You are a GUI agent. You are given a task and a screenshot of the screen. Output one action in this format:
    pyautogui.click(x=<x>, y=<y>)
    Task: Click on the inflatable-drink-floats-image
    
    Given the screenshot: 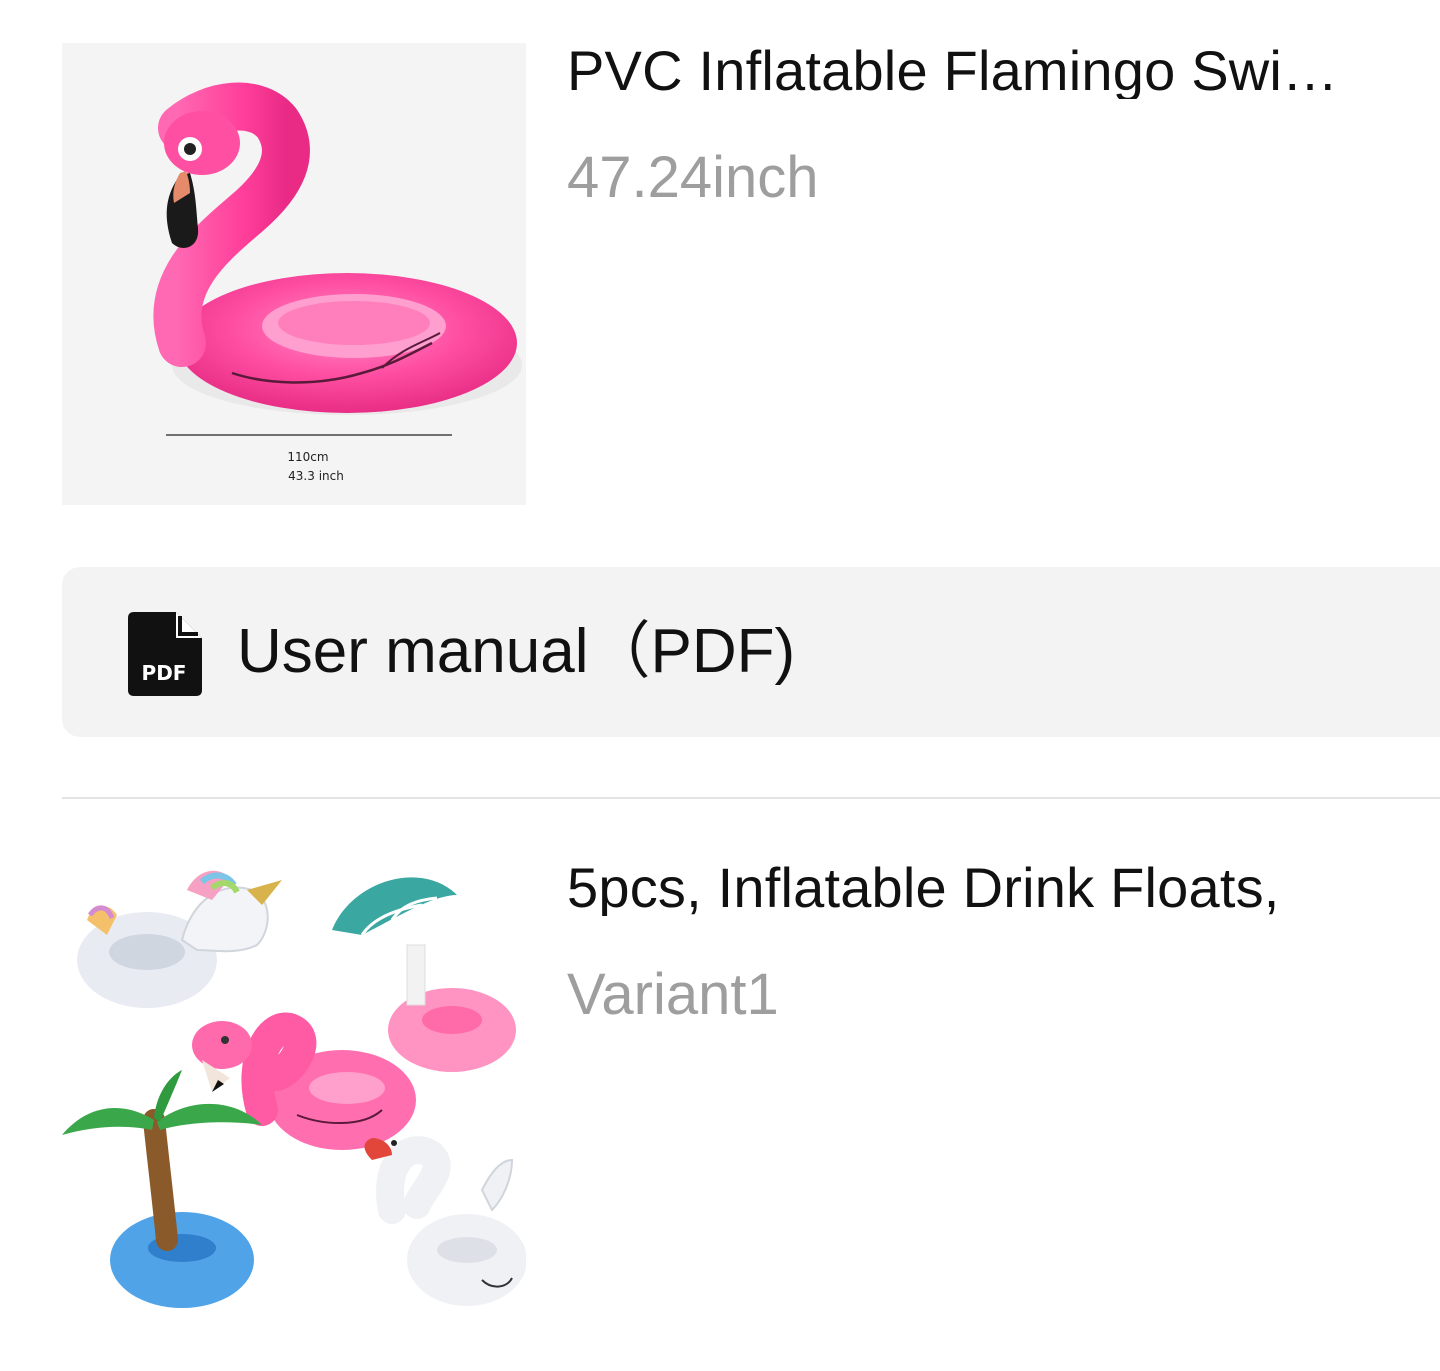 What is the action you would take?
    pyautogui.click(x=294, y=1091)
    